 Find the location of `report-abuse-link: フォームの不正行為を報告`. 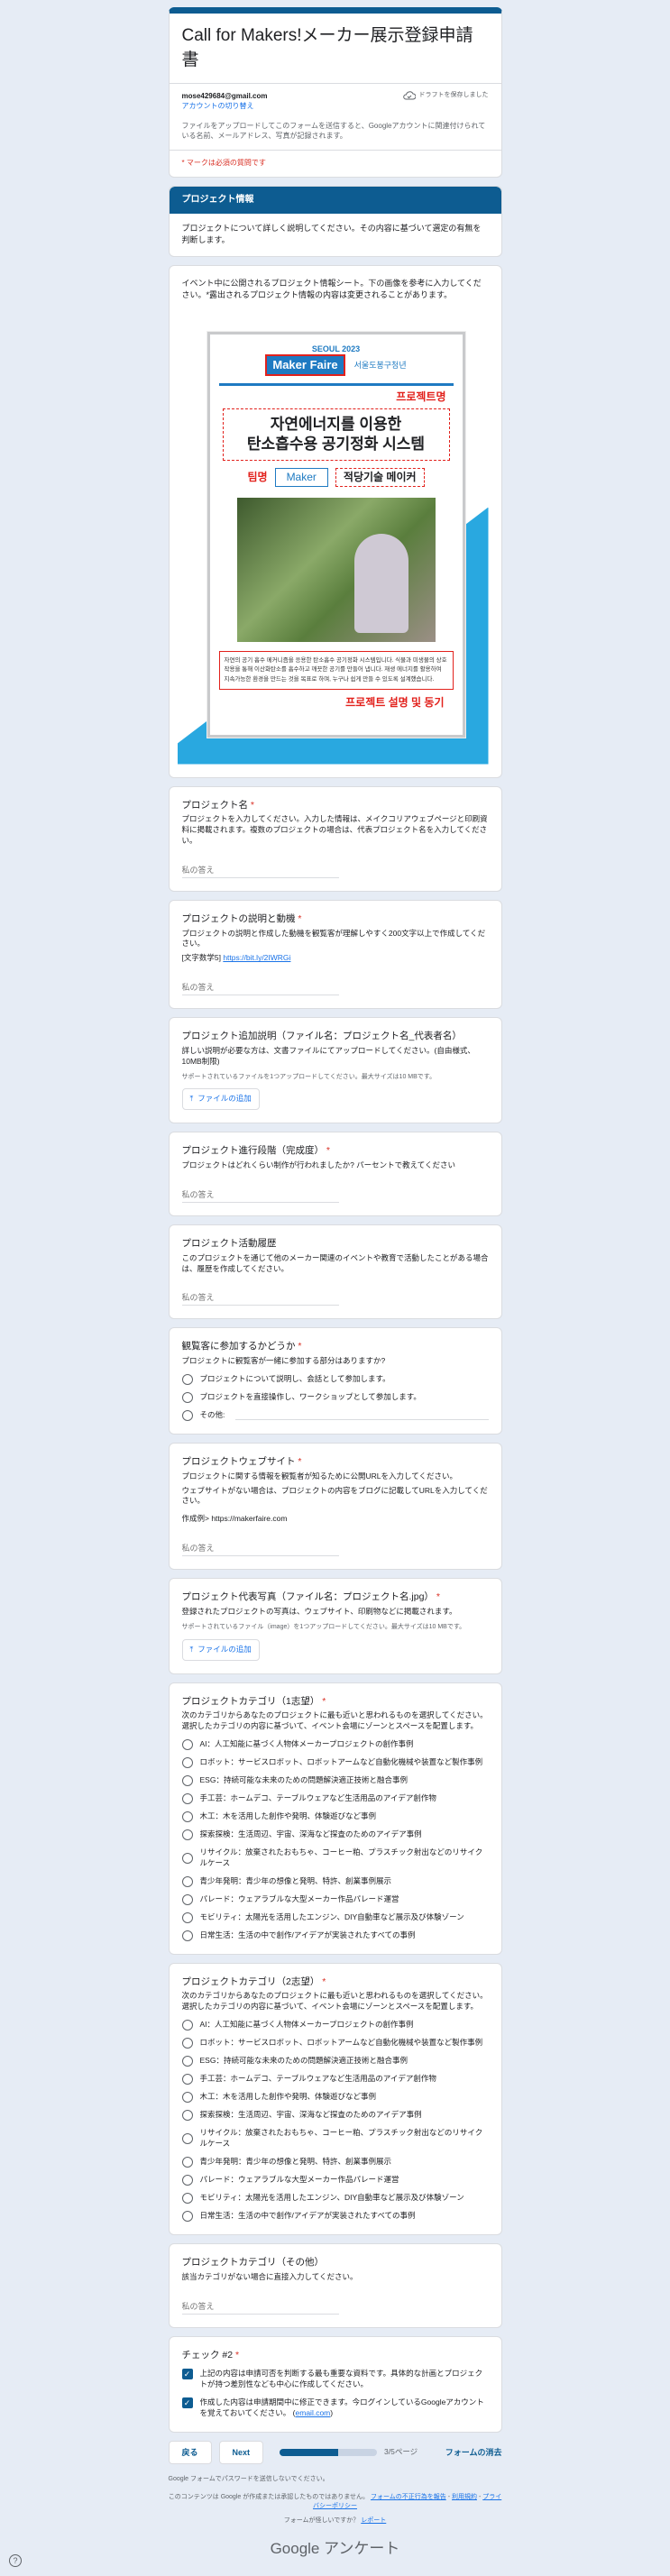

report-abuse-link: フォームの不正行為を報告 is located at coordinates (408, 2497).